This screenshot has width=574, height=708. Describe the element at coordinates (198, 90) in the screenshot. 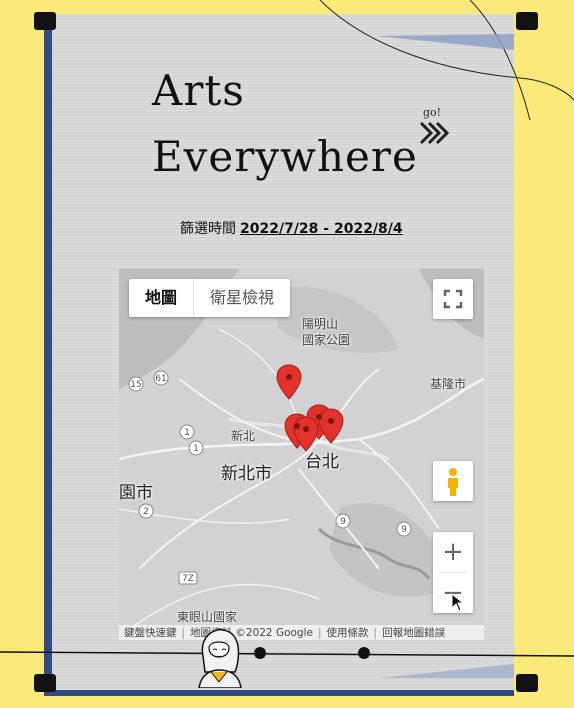

I see `title-line-1: Arts` at that location.